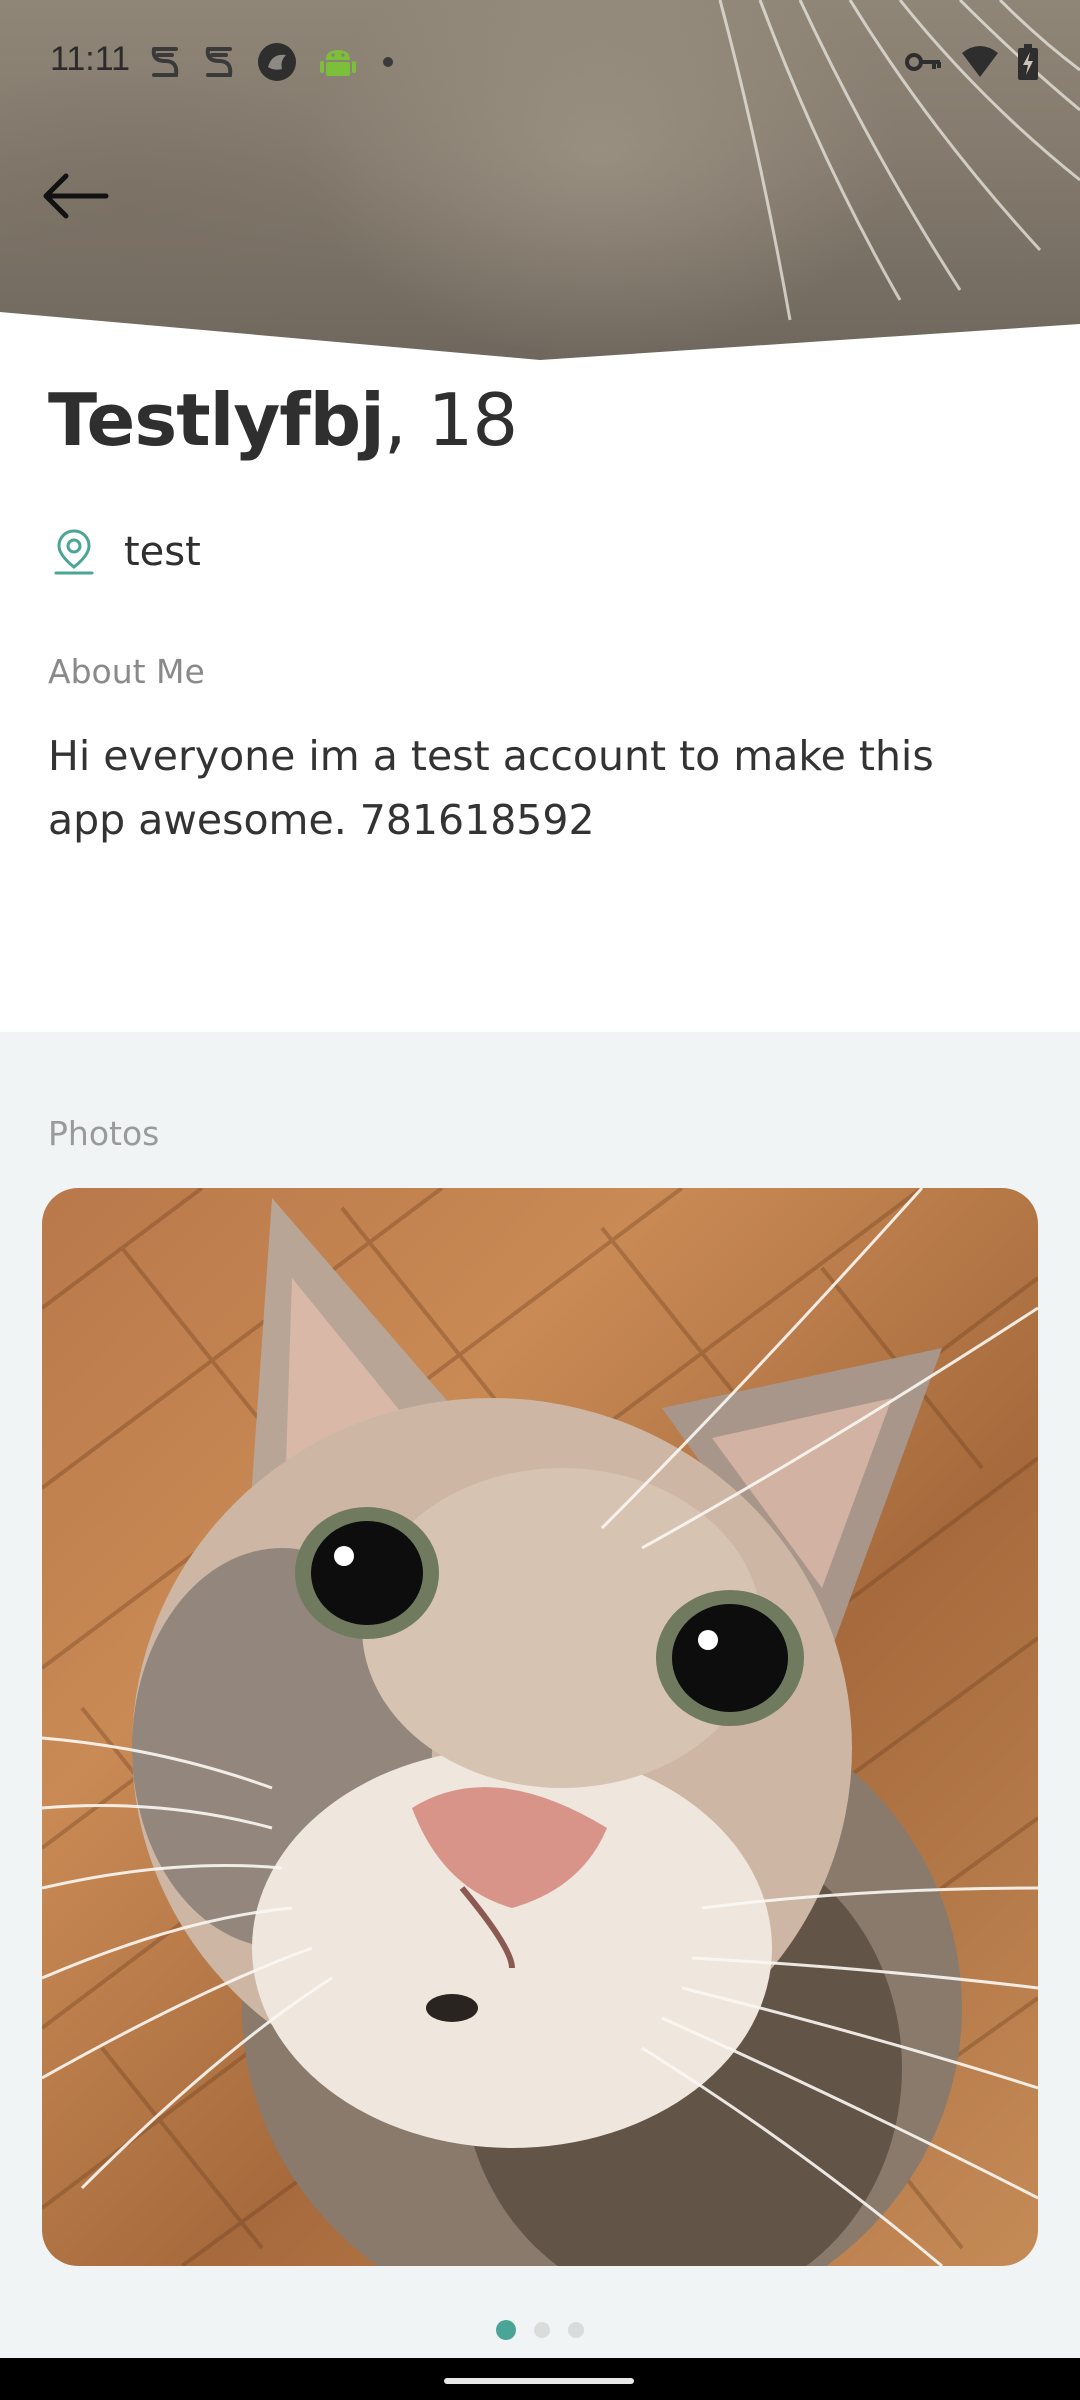 The width and height of the screenshot is (1080, 2400). I want to click on status-bar: 11:11, so click(540, 62).